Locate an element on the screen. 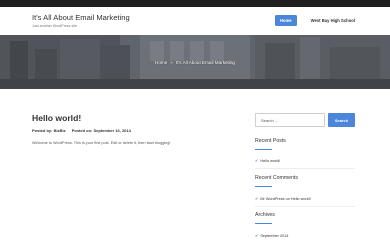 Image resolution: width=390 pixels, height=240 pixels. search-button: Search is located at coordinates (341, 120).